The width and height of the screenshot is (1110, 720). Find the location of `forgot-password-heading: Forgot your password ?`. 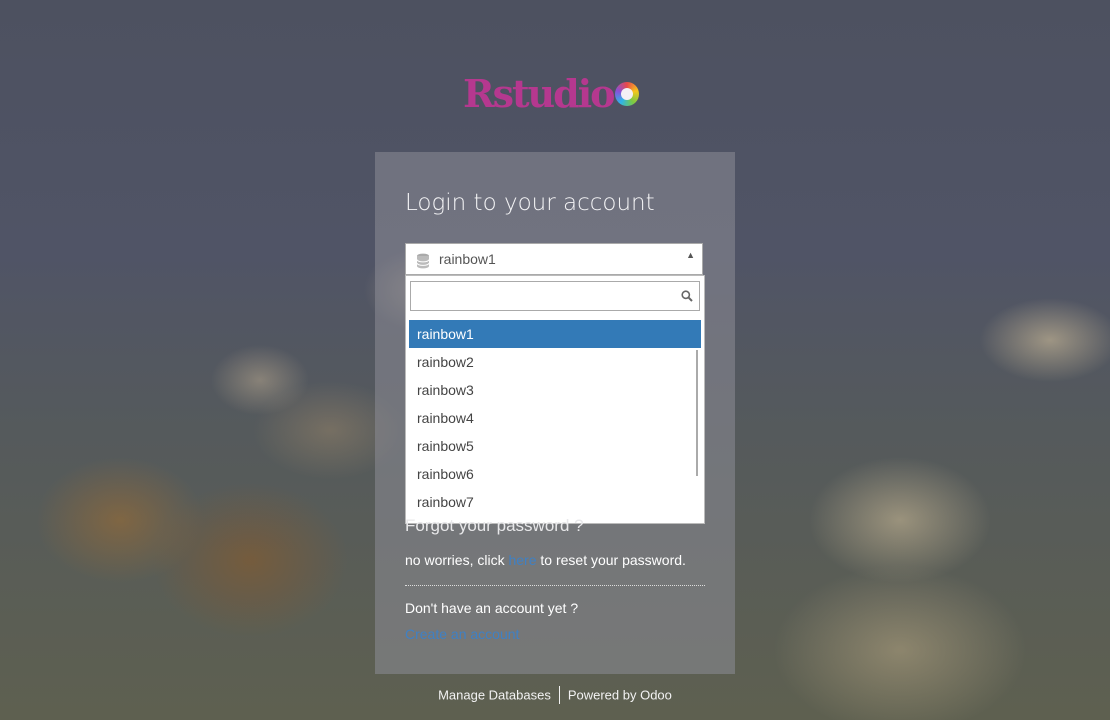

forgot-password-heading: Forgot your password ? is located at coordinates (494, 525).